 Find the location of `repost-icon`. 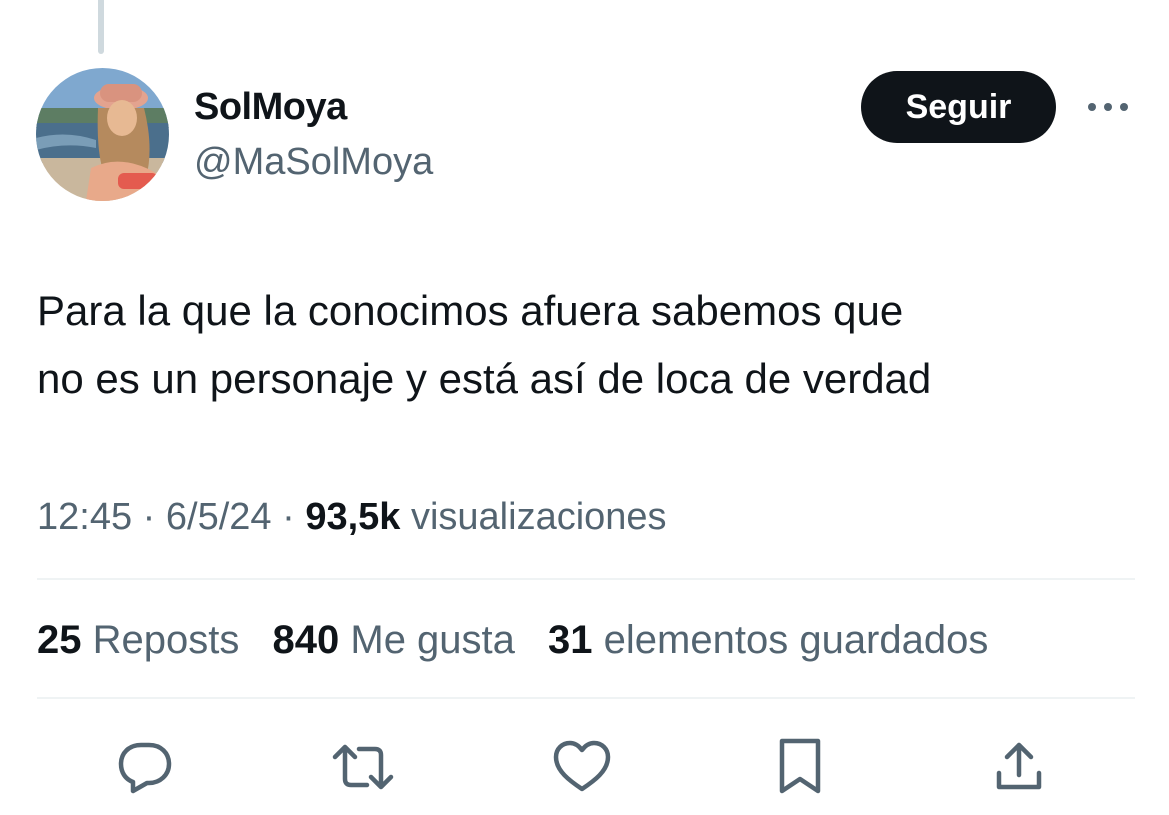

repost-icon is located at coordinates (363, 767).